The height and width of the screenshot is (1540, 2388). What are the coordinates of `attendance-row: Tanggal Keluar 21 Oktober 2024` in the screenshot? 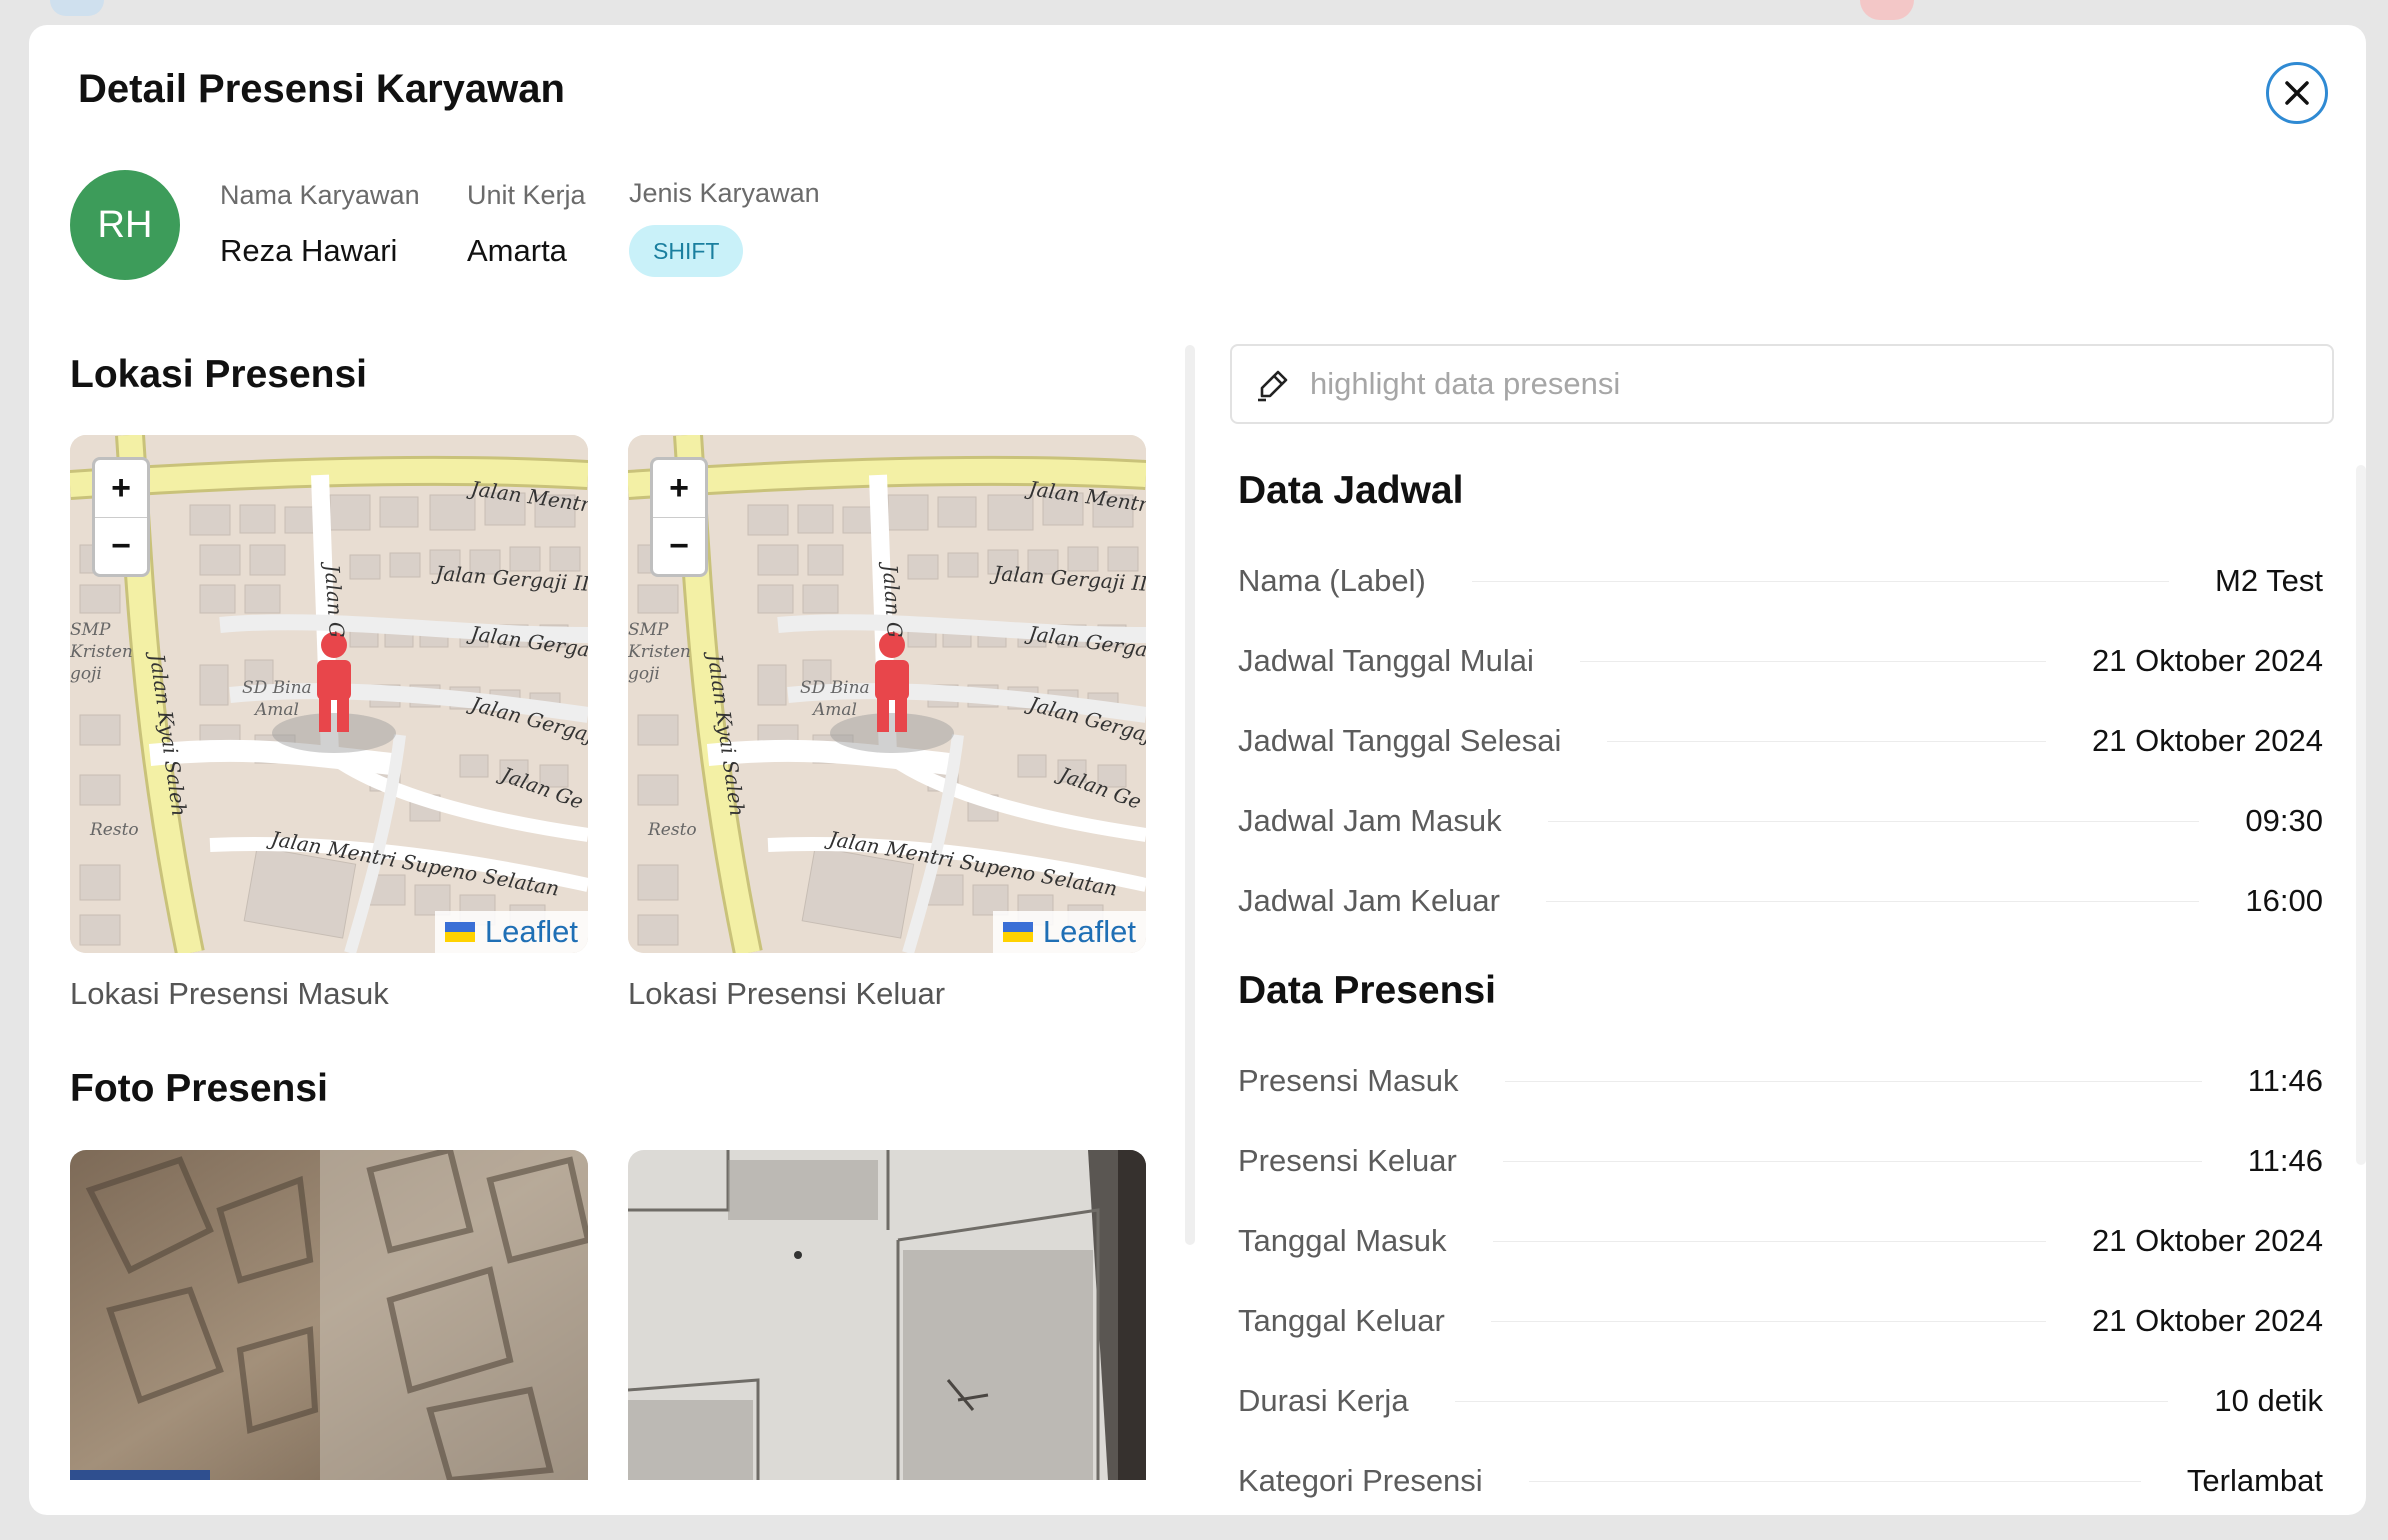 It's located at (1780, 1321).